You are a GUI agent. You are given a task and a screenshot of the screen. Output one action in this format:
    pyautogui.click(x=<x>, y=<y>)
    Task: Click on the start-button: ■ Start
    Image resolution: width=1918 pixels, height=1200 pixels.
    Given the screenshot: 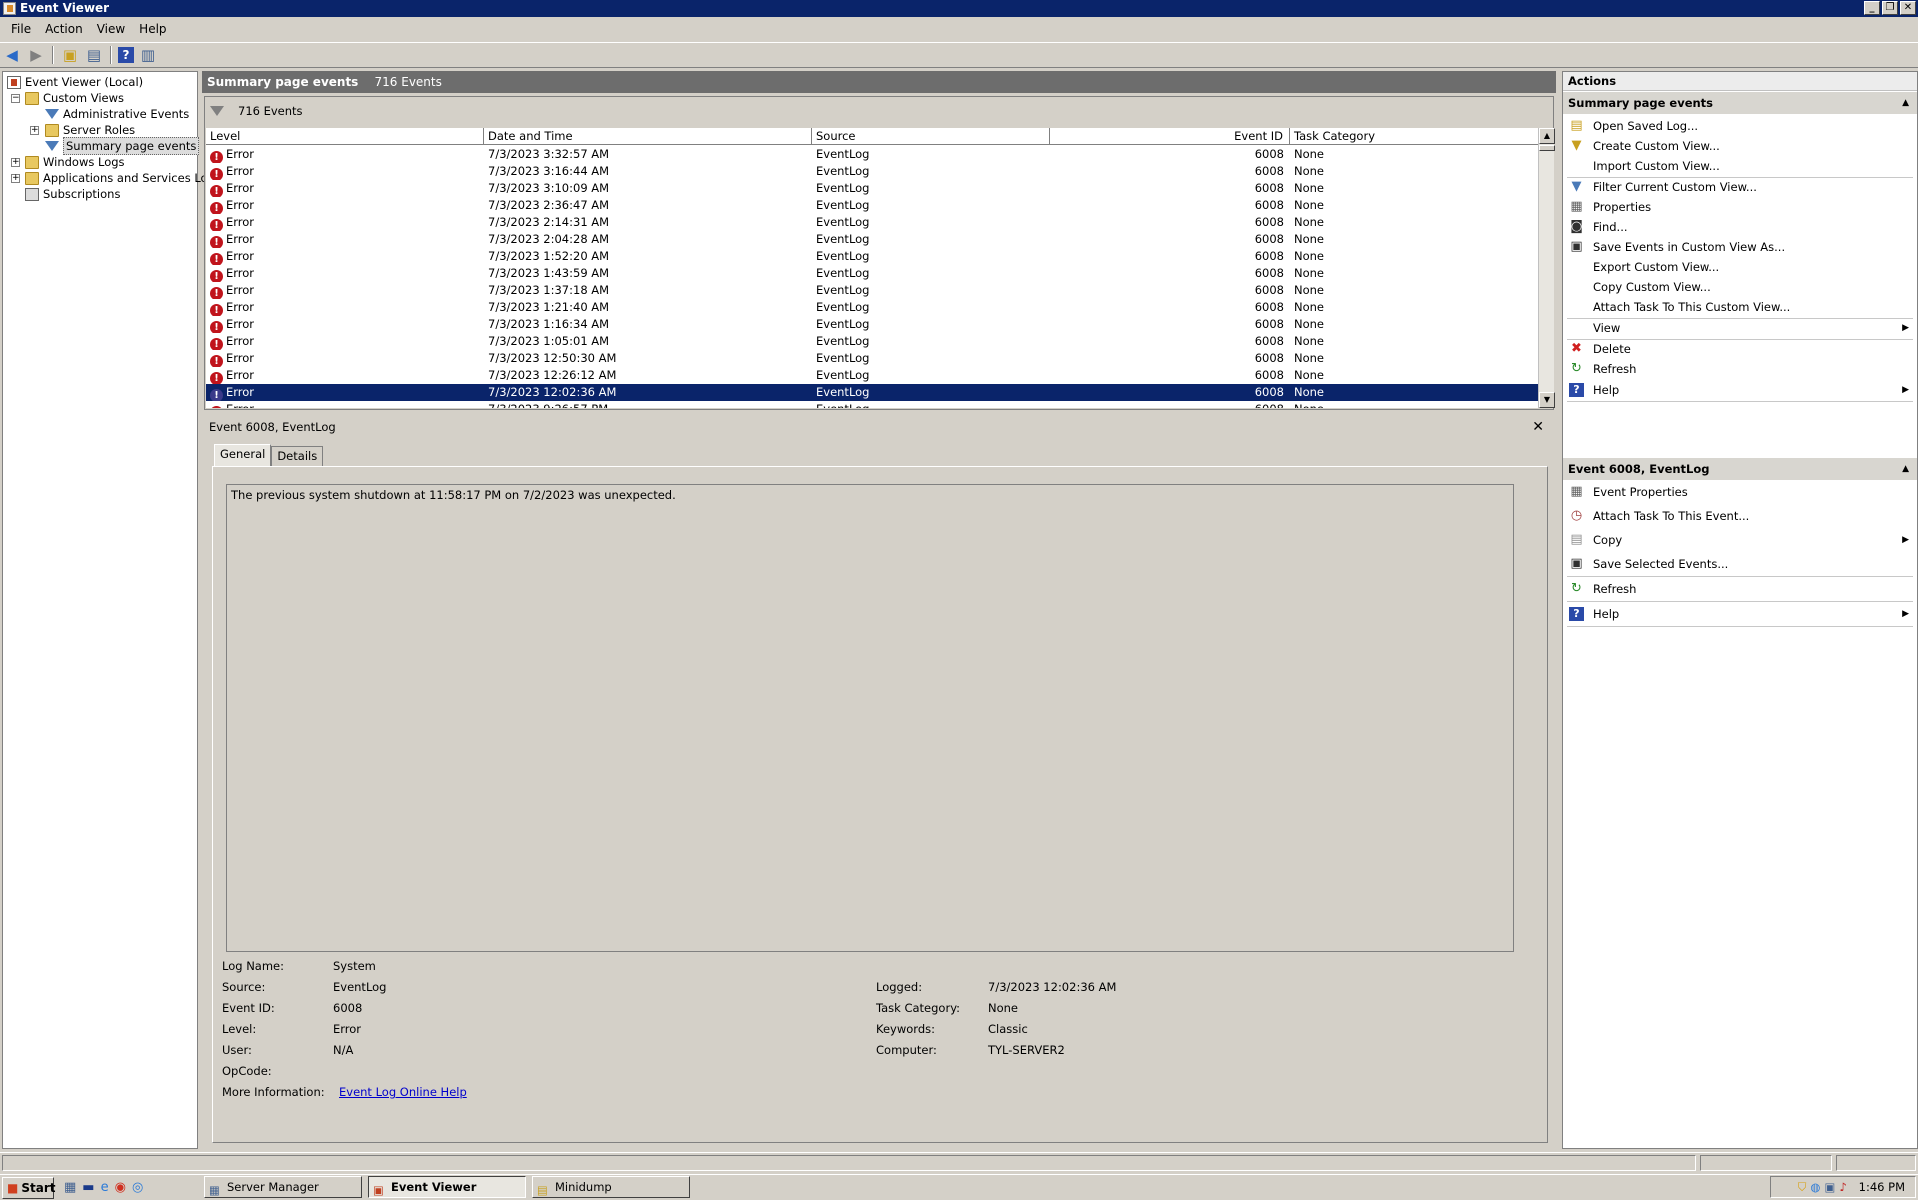 What is the action you would take?
    pyautogui.click(x=28, y=1187)
    